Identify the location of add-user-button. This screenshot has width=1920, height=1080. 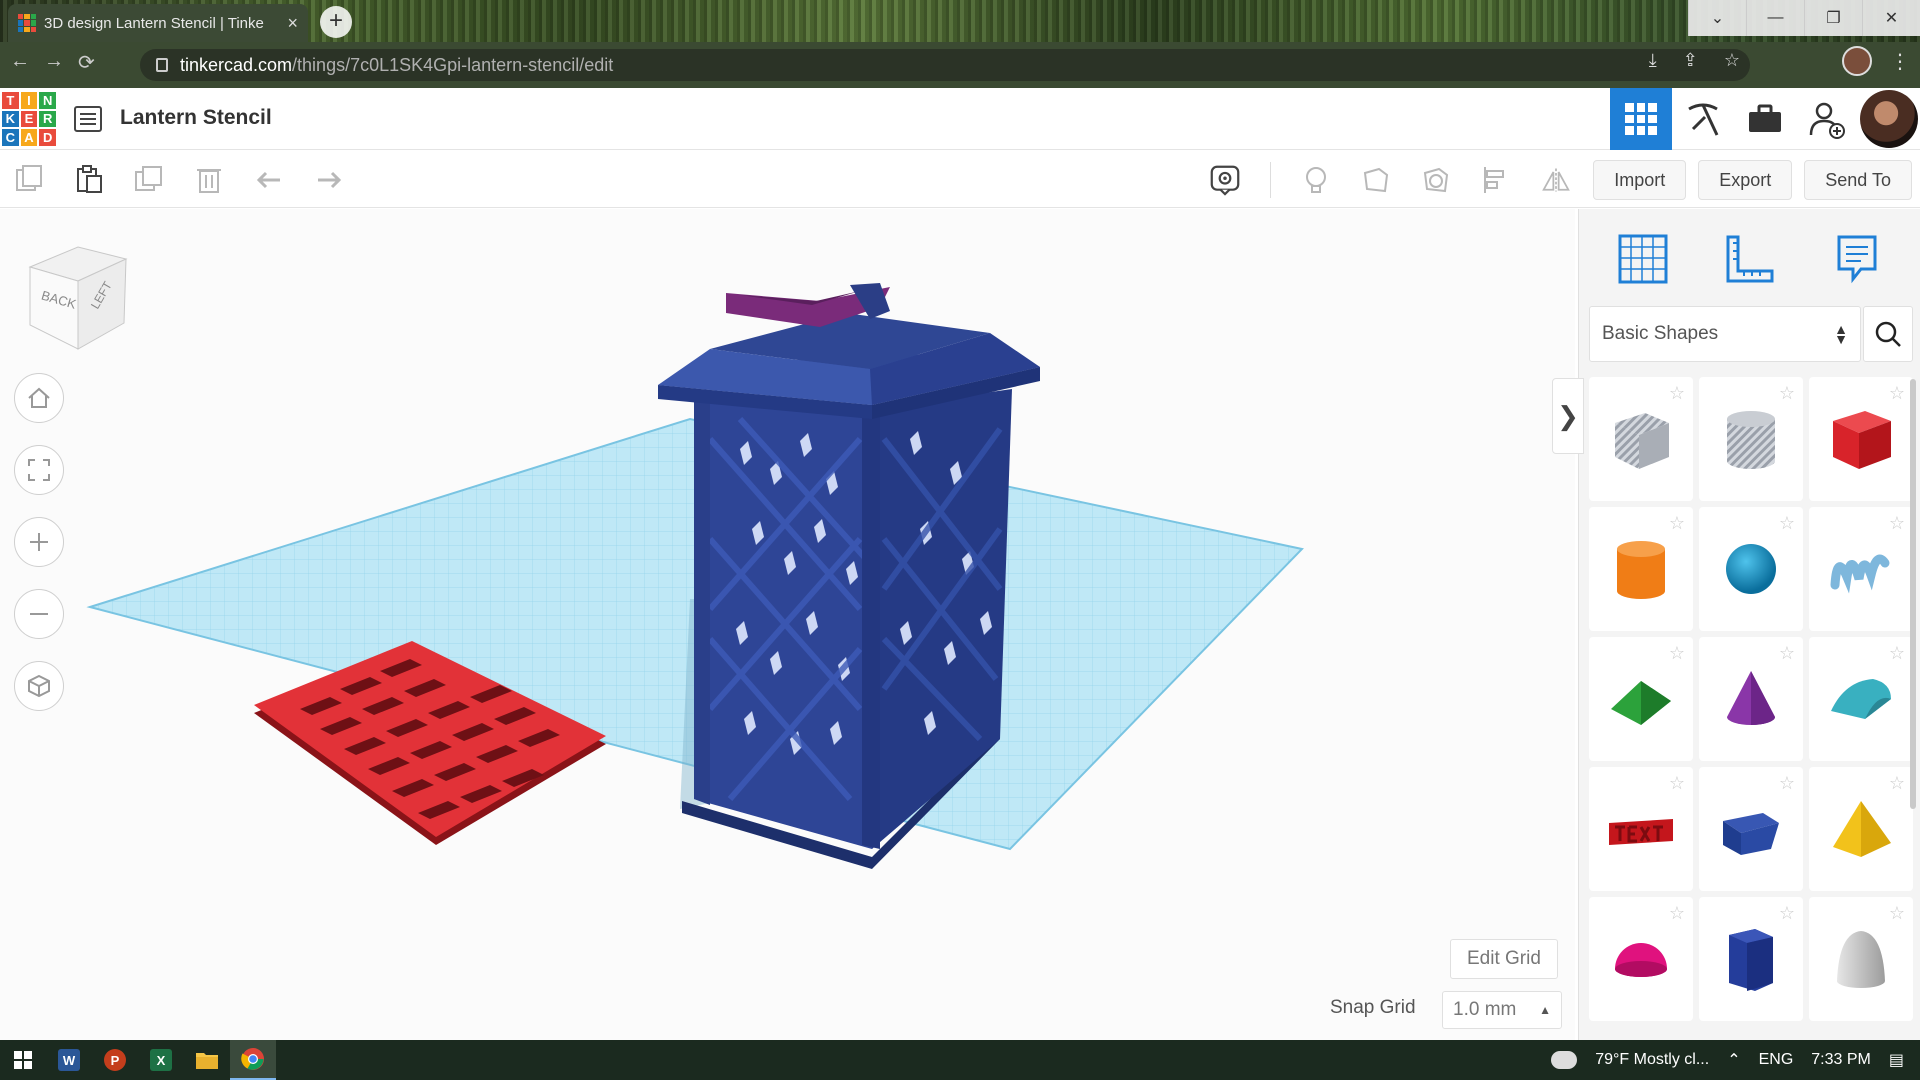
(1827, 119).